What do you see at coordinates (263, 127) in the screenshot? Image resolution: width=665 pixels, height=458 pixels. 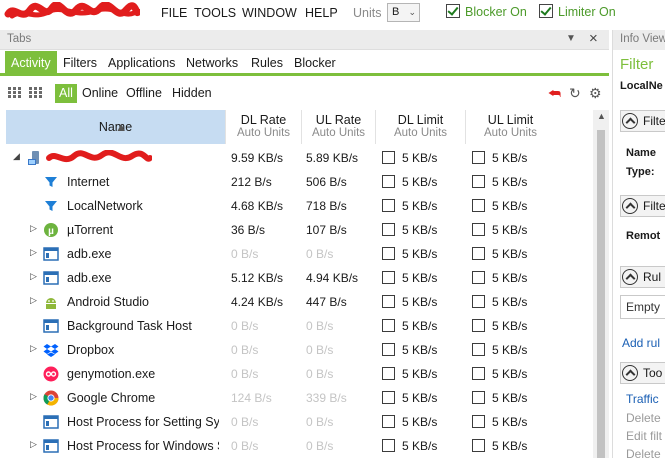 I see `column-header-dl-rate: DL Rate Auto Units` at bounding box center [263, 127].